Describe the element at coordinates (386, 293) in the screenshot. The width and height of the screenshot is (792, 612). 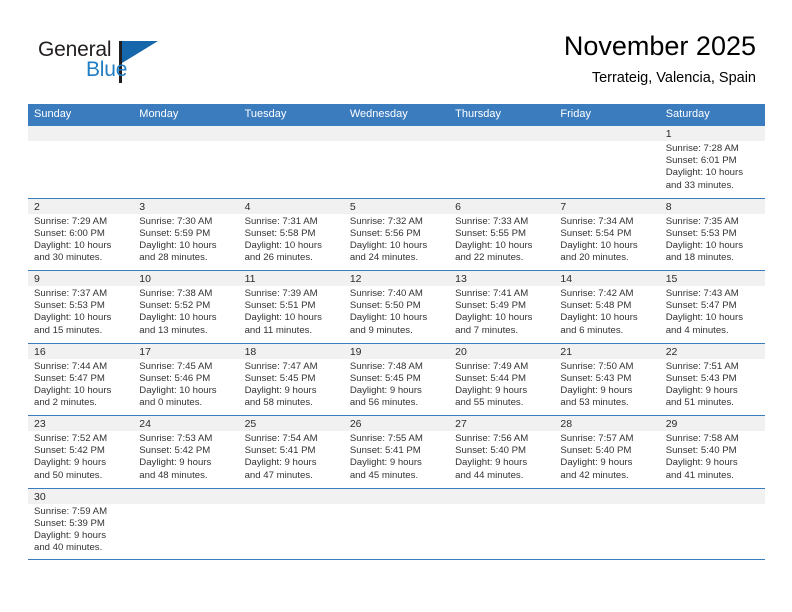
I see `sunrise-text: Sunrise: 7:40 AM` at that location.